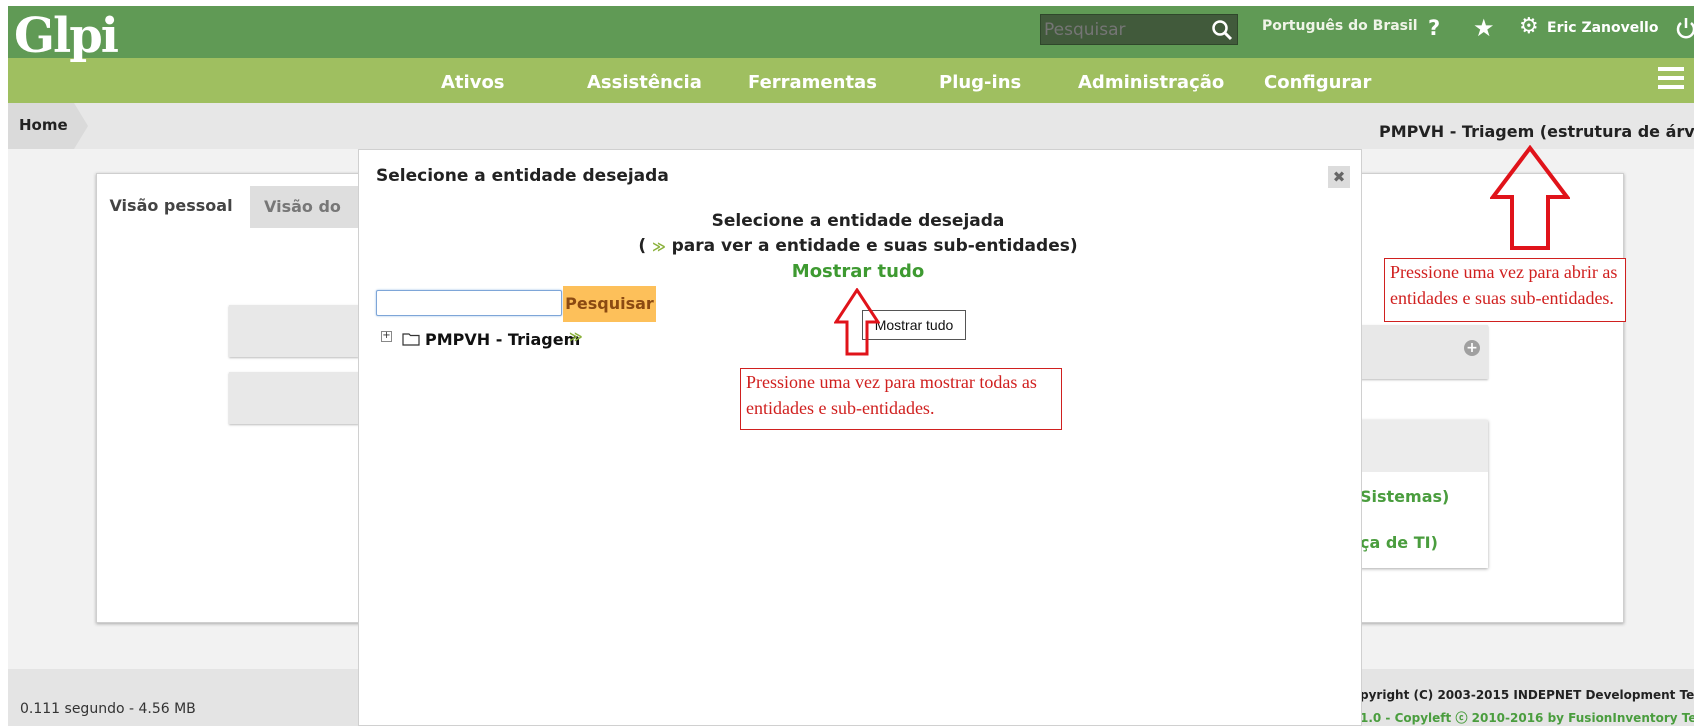 This screenshot has height=726, width=1694. I want to click on current-entity: PMPVH - Triagem (estrutura de árvore, so click(1536, 131).